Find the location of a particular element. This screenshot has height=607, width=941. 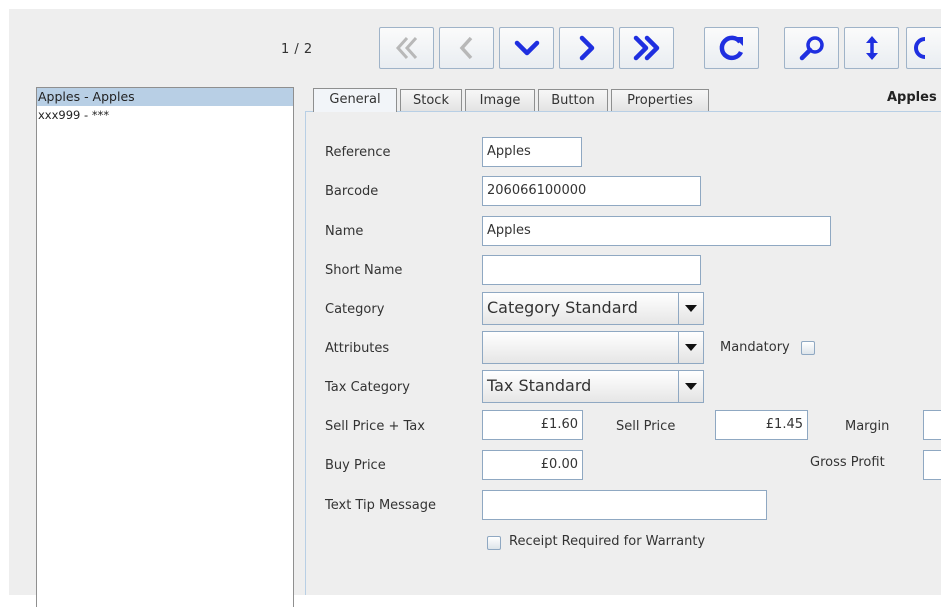

tab-image: Image is located at coordinates (500, 100).